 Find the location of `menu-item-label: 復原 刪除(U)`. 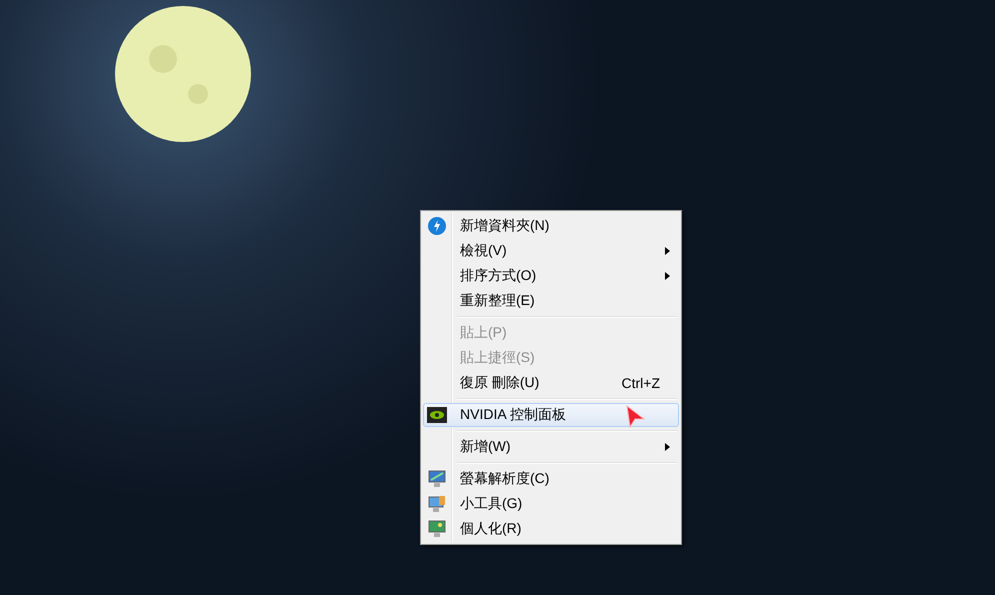

menu-item-label: 復原 刪除(U) is located at coordinates (500, 383).